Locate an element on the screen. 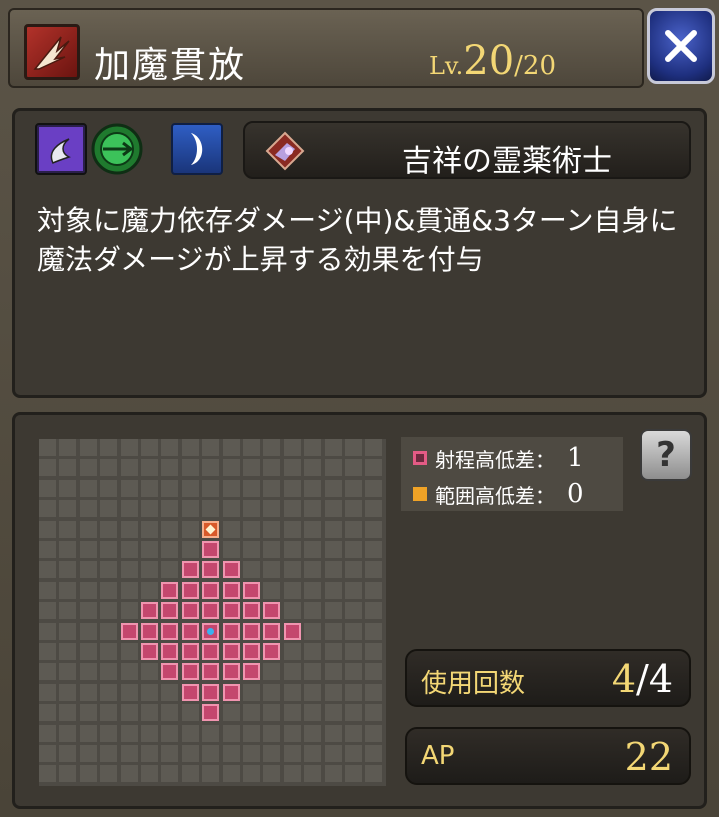 This screenshot has height=817, width=719. close-button is located at coordinates (681, 46).